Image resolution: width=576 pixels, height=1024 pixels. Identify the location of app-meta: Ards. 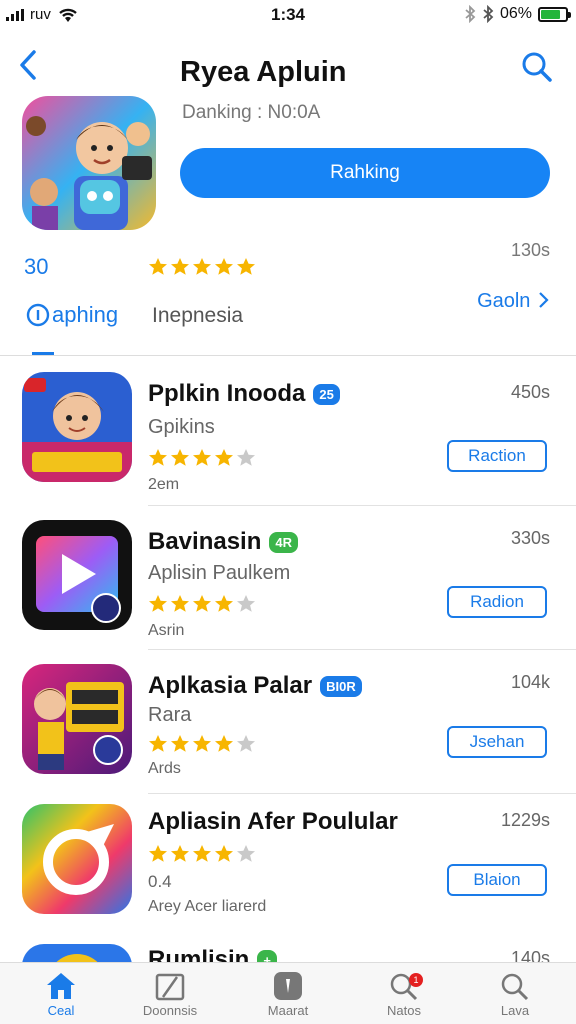
(164, 768).